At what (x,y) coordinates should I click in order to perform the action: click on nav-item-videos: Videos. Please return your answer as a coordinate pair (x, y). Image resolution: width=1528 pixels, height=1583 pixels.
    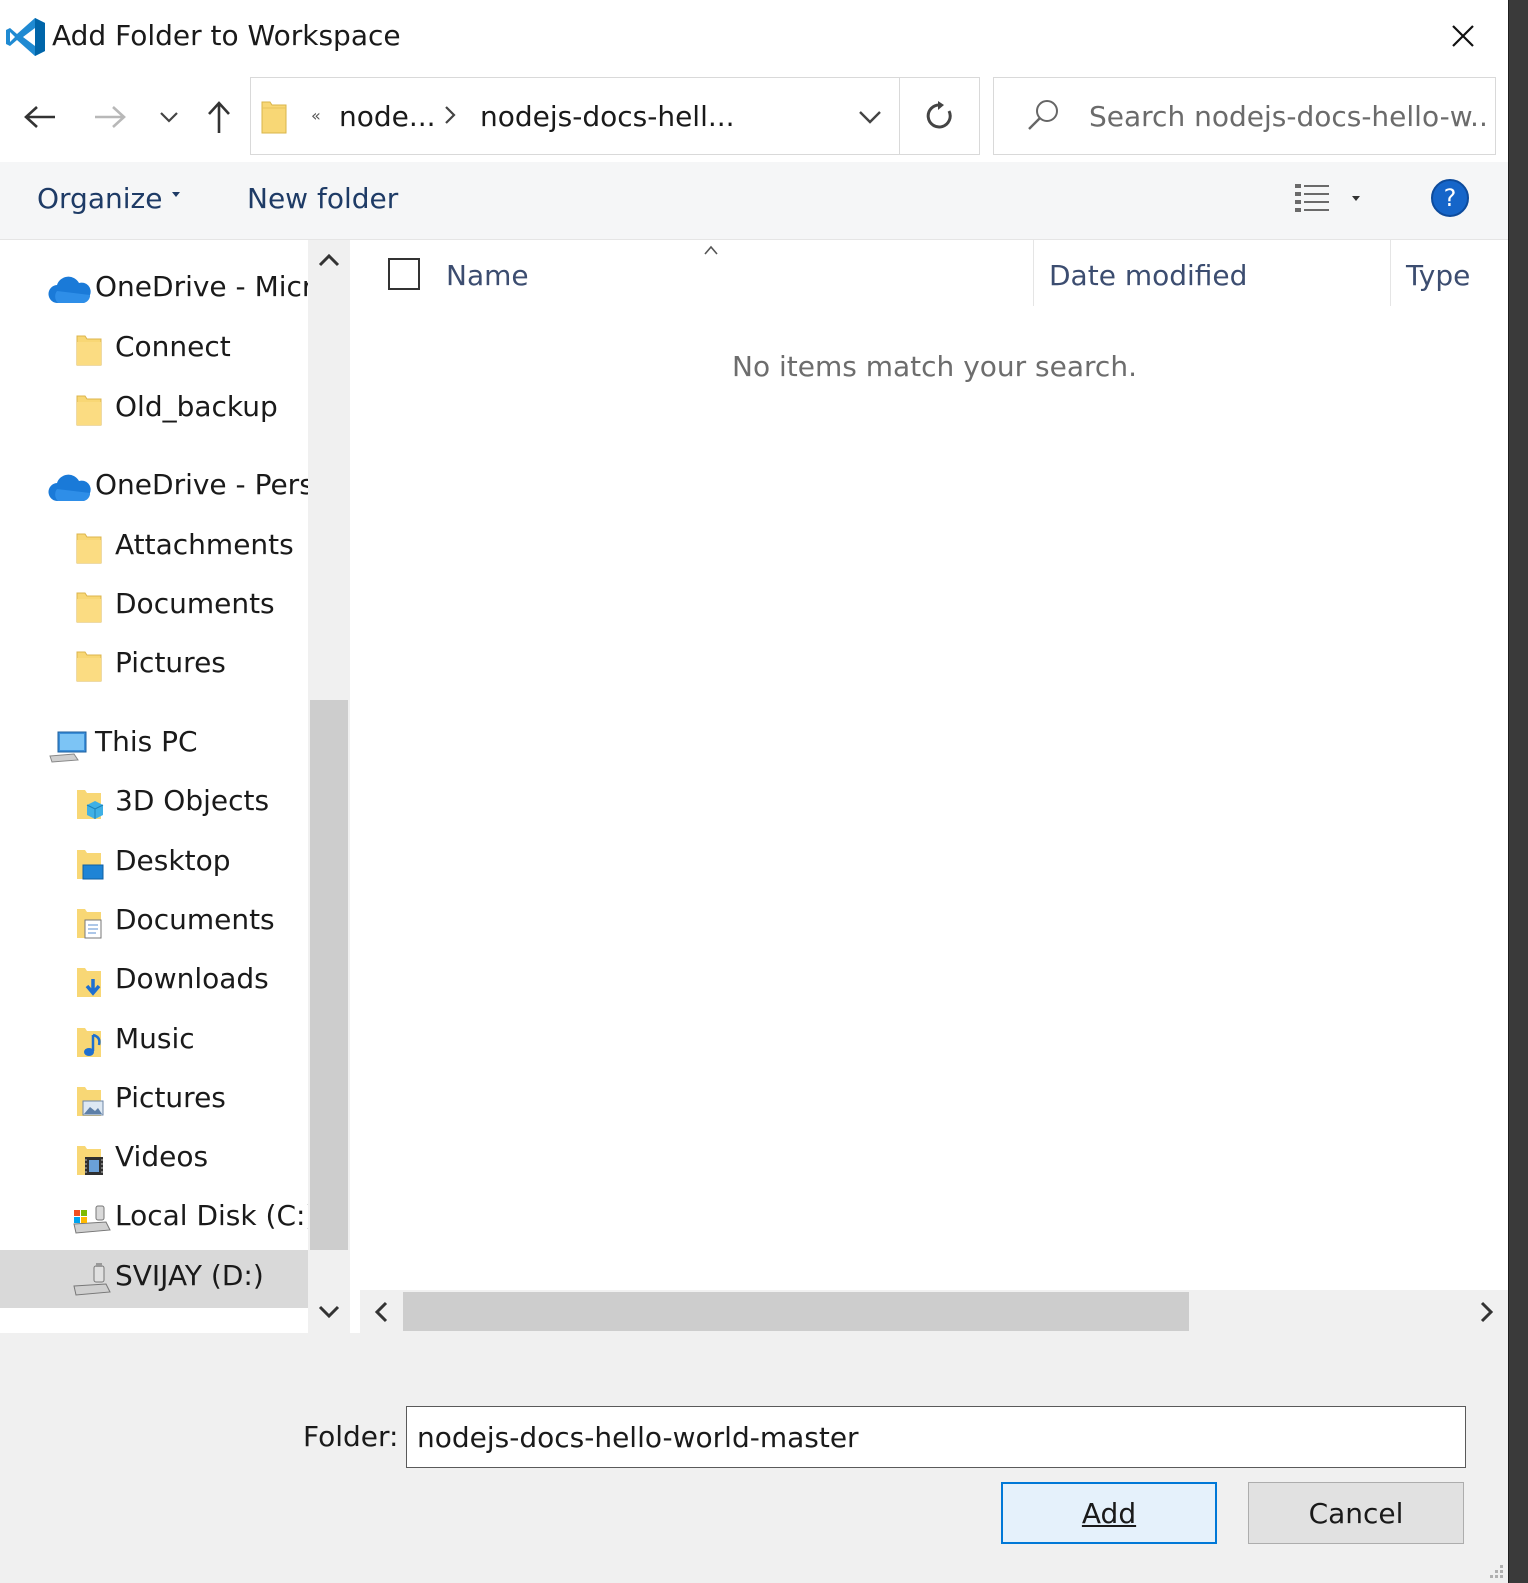
    Looking at the image, I should click on (154, 1160).